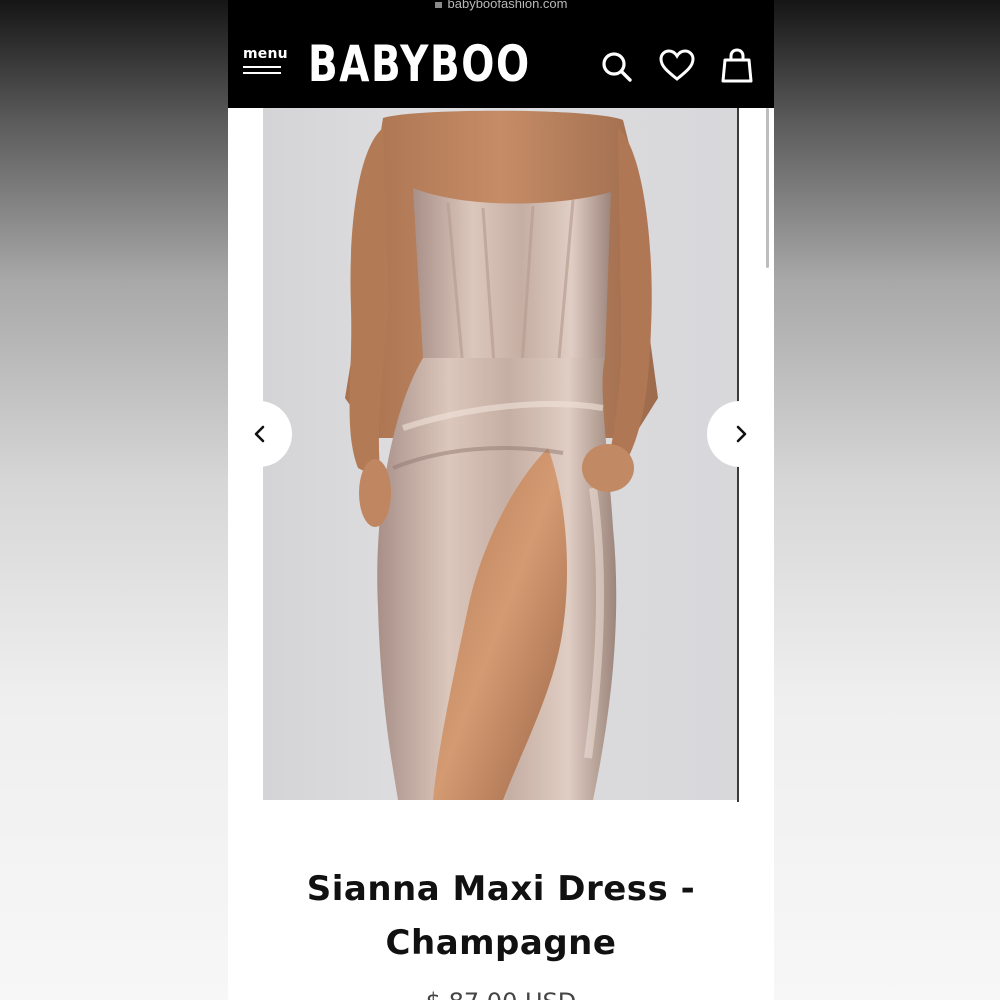 The width and height of the screenshot is (1000, 1000). I want to click on gallery-next-button, so click(740, 434).